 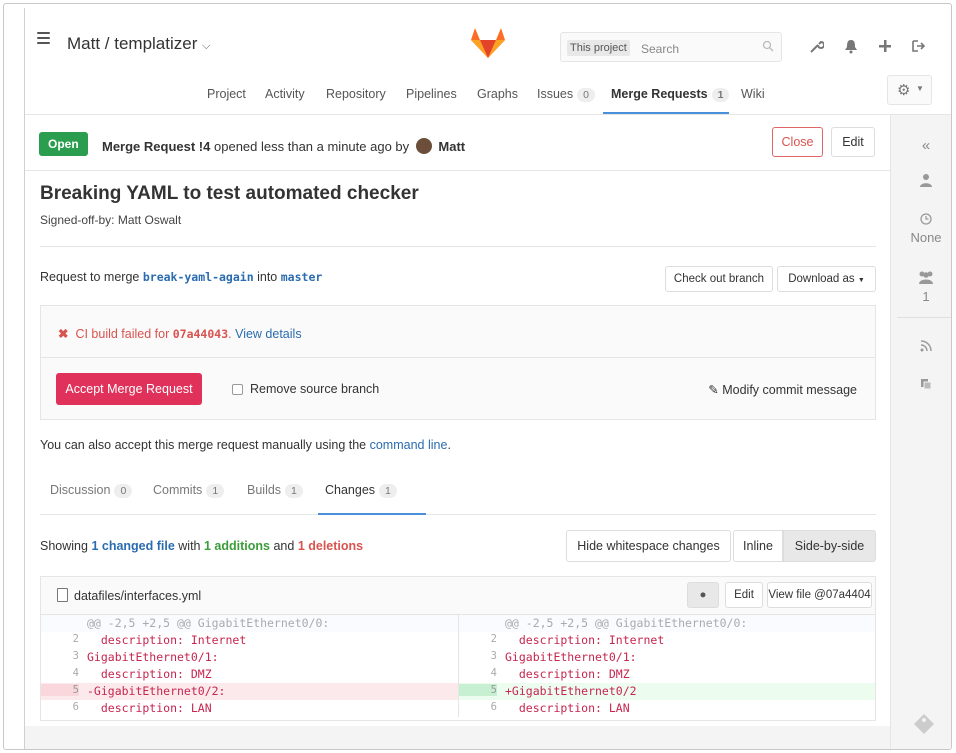 I want to click on search-icon, so click(x=768, y=46).